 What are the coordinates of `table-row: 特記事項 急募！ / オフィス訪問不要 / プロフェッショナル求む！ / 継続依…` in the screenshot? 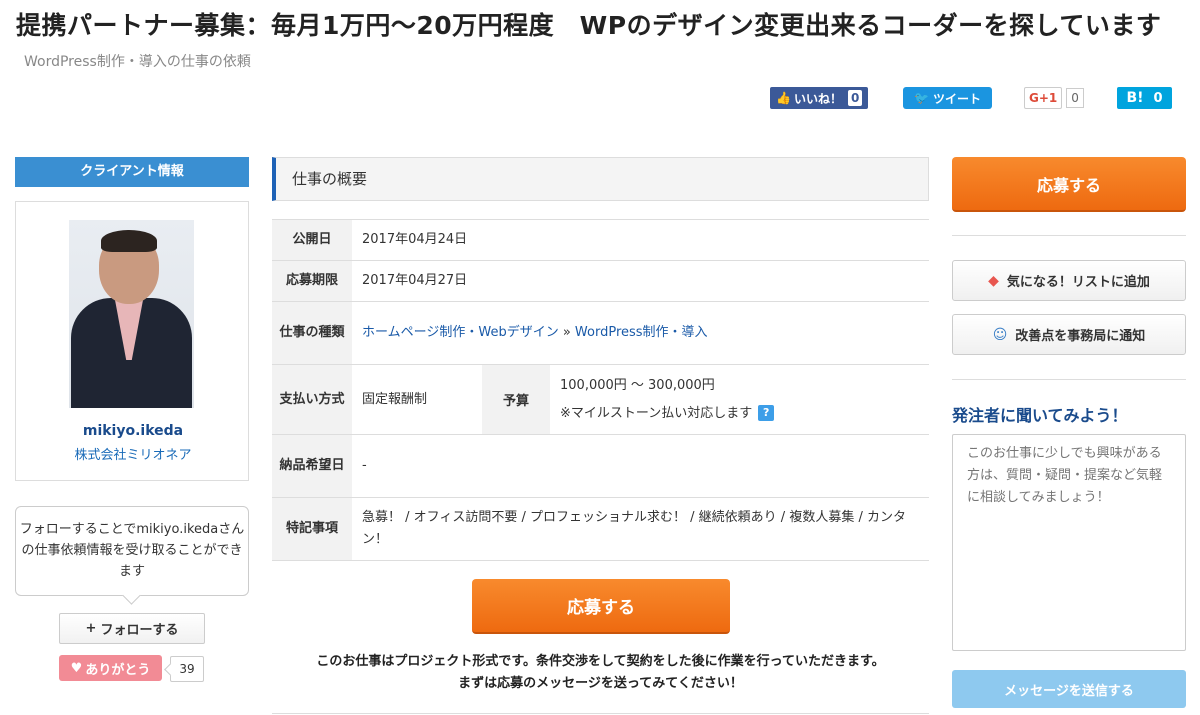 It's located at (600, 529).